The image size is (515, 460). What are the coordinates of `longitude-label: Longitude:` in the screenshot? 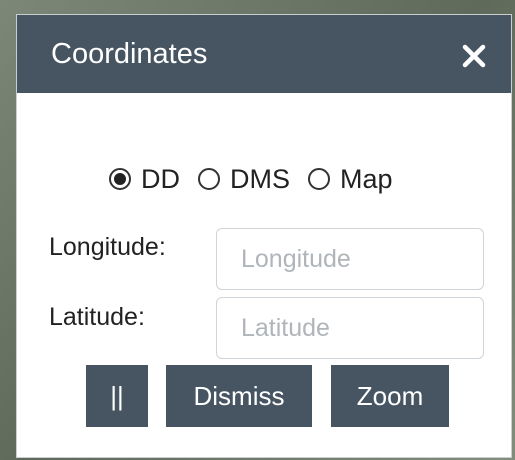 It's located at (107, 247).